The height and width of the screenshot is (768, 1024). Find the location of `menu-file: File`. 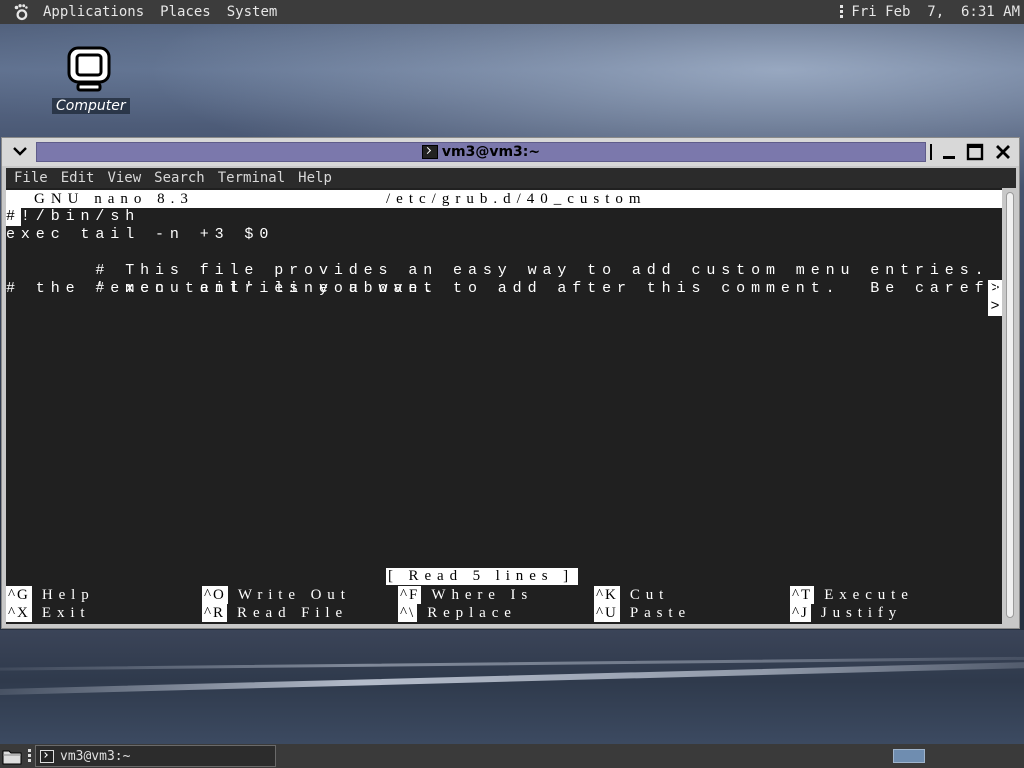

menu-file: File is located at coordinates (31, 178).